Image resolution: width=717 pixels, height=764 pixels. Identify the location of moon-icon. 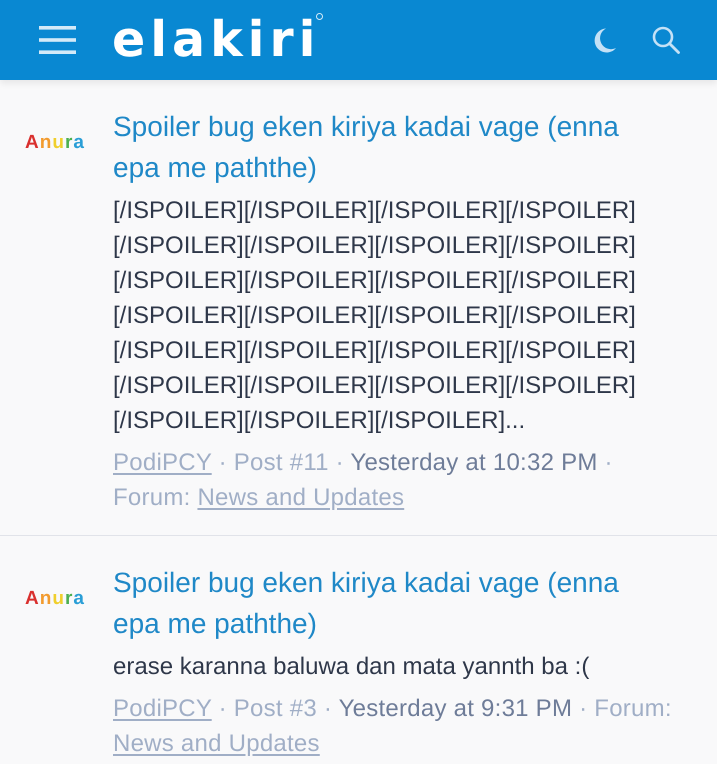
(604, 40).